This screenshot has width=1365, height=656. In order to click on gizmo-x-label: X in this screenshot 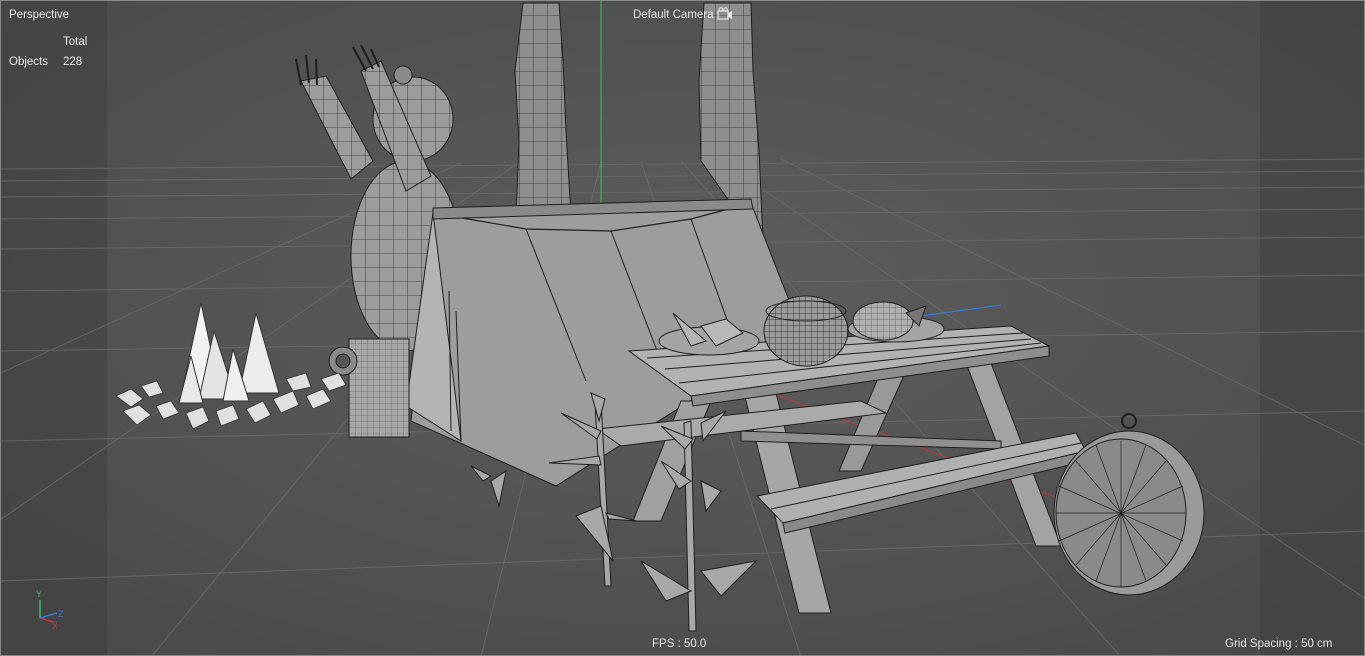, I will do `click(55, 626)`.